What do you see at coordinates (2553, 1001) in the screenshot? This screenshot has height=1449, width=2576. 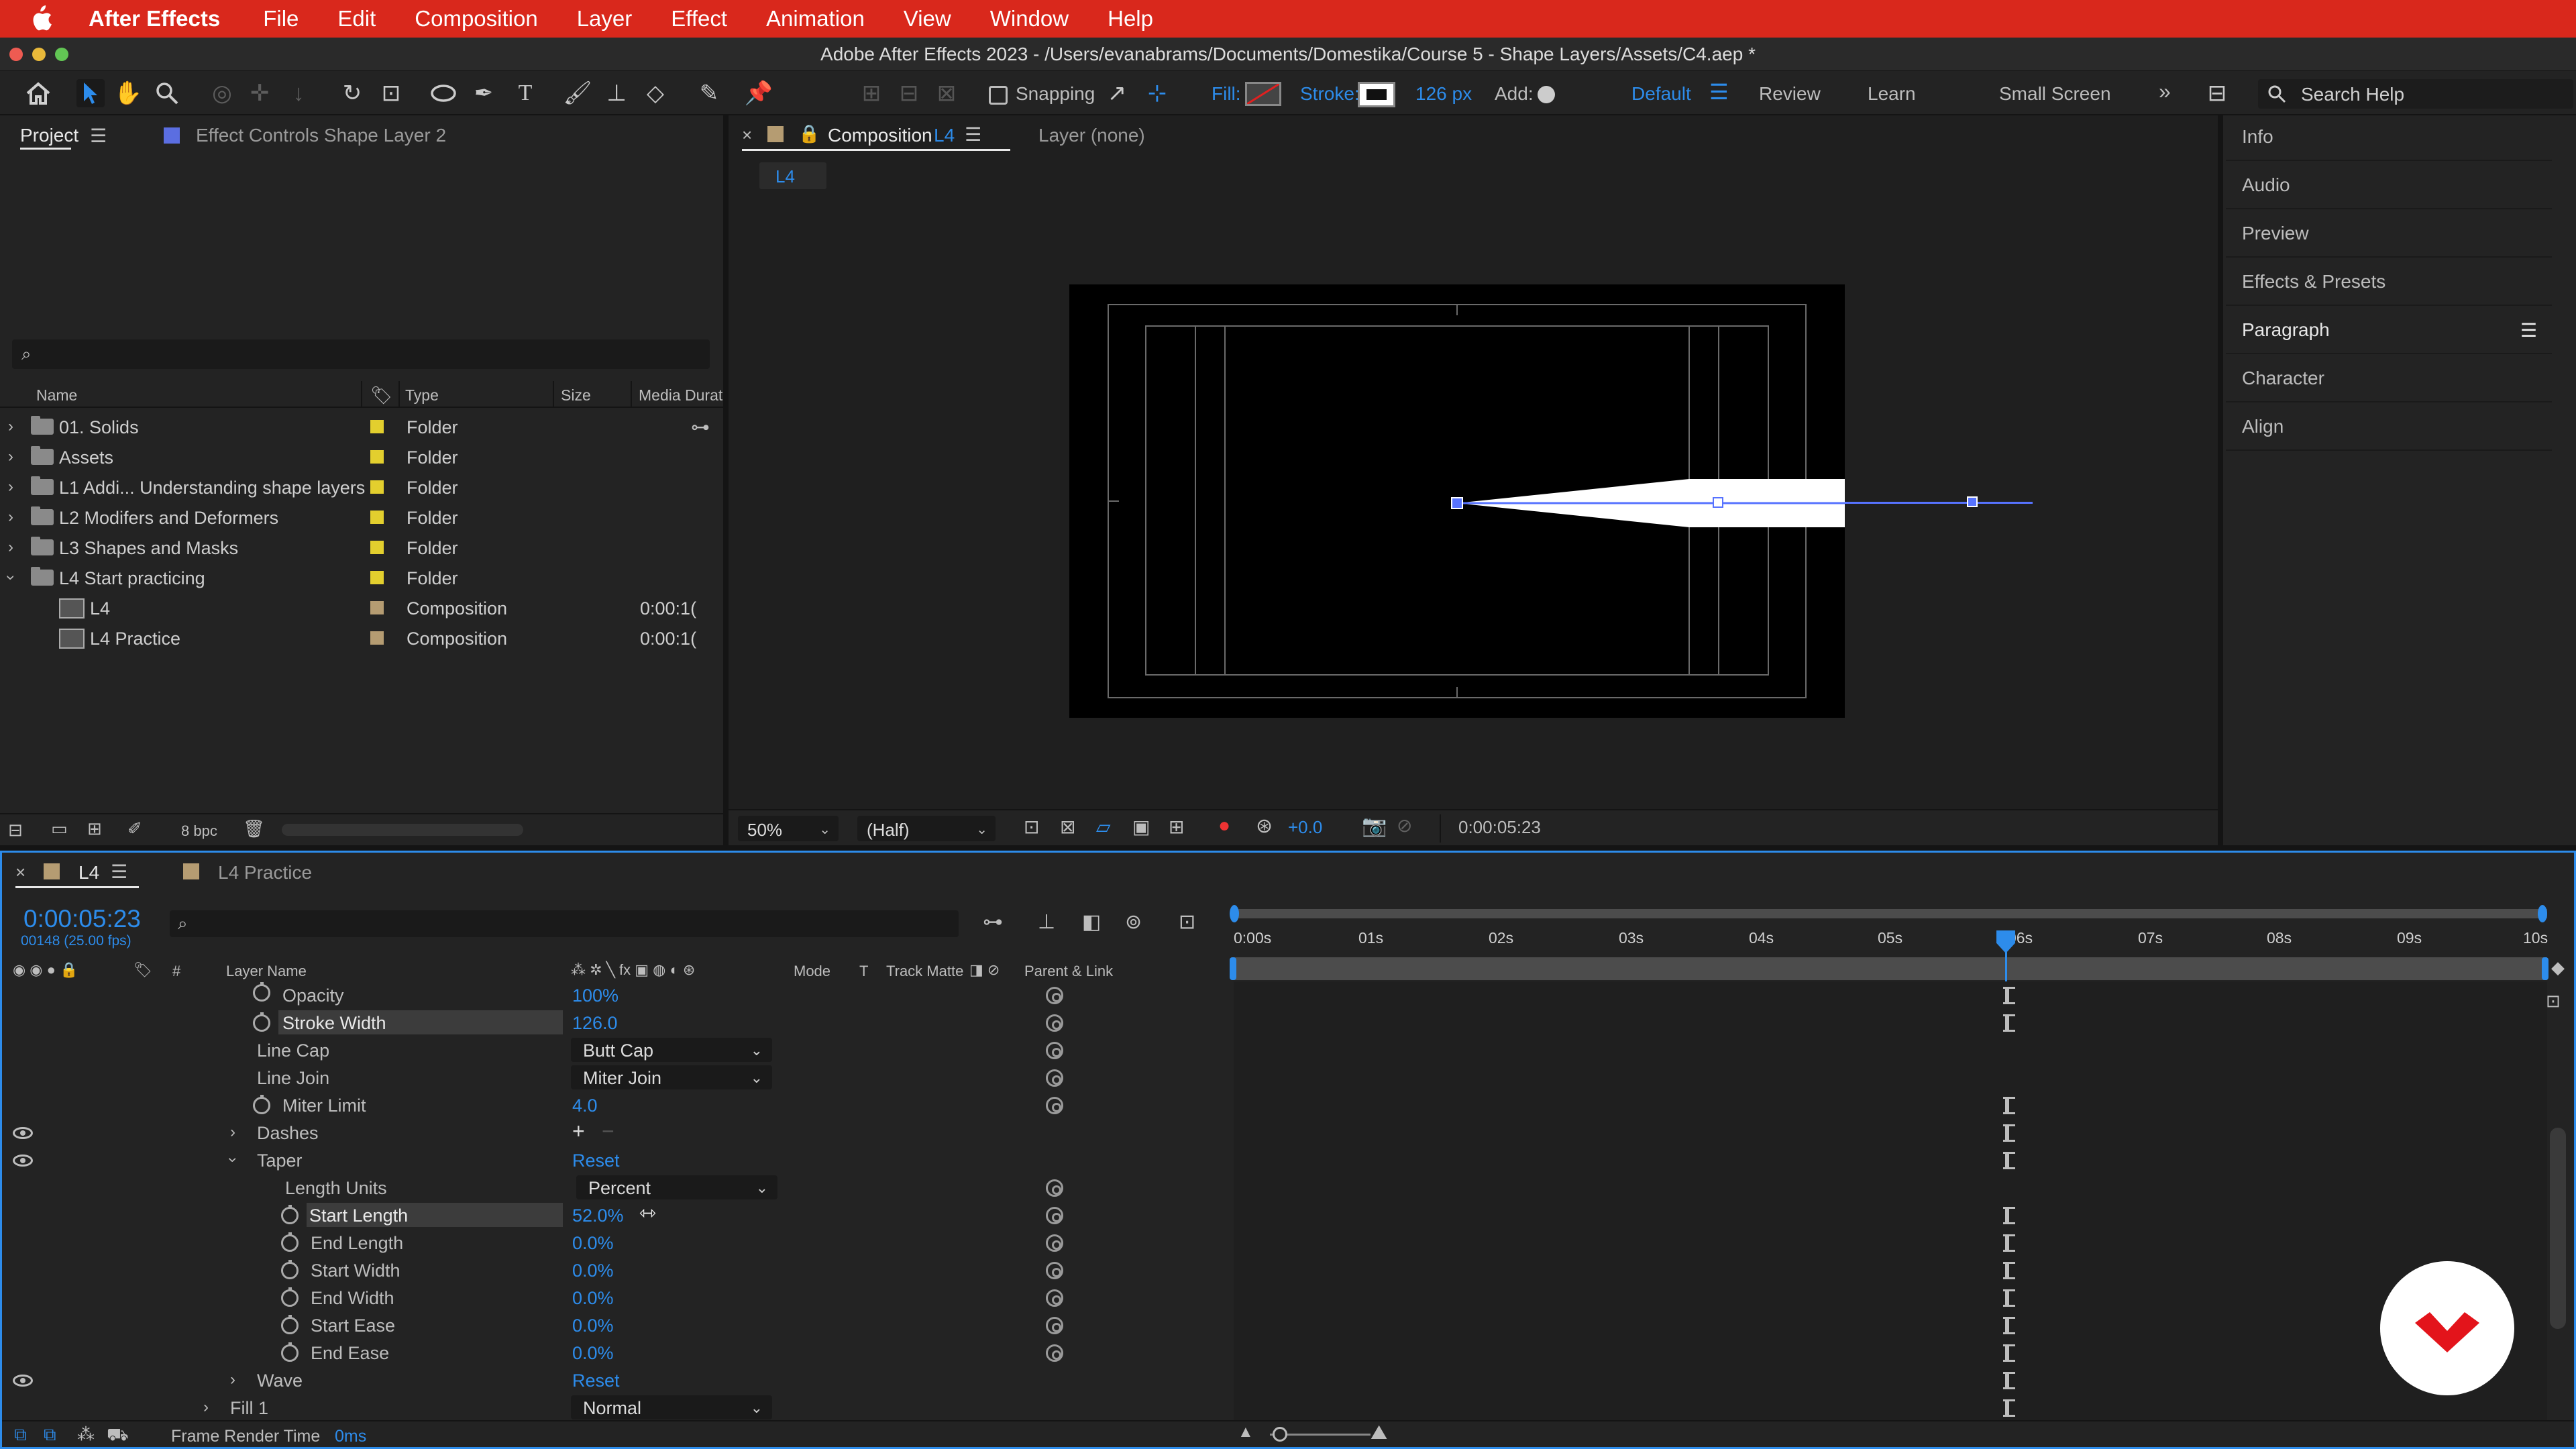 I see `comp-button-icon: ⊡` at bounding box center [2553, 1001].